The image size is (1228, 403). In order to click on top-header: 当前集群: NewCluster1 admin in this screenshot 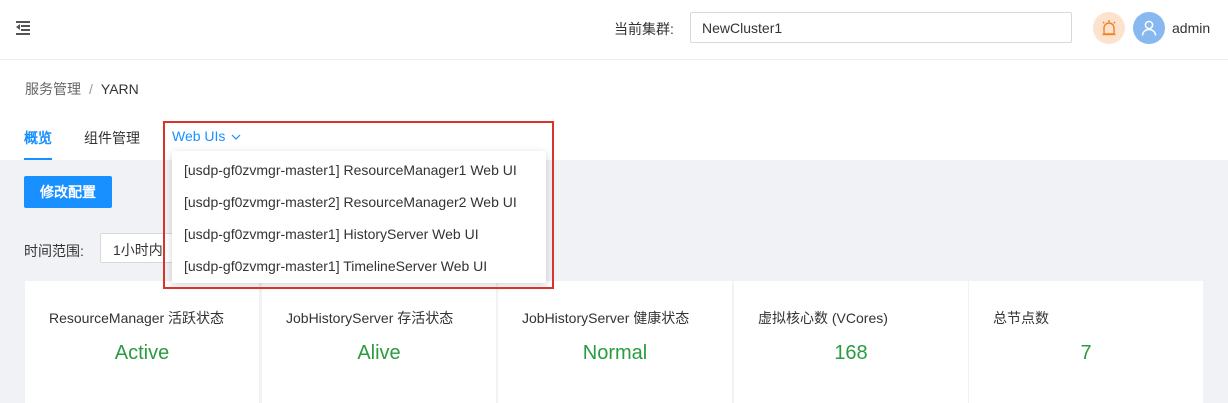, I will do `click(614, 30)`.